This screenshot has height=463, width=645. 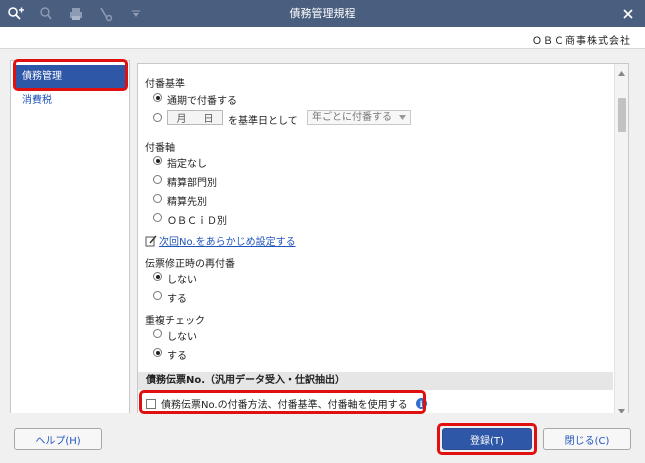 I want to click on radio-dup-yes-label: する, so click(x=177, y=356).